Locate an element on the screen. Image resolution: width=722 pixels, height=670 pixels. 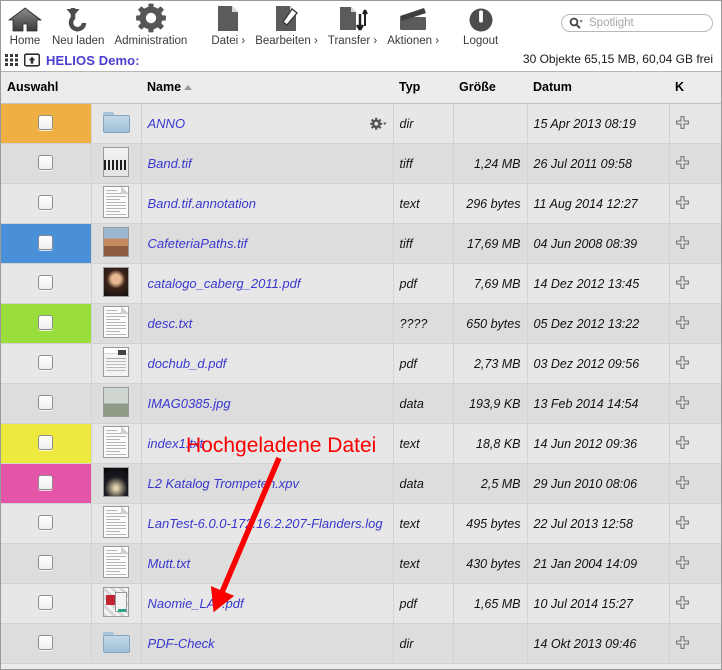
column-header-size: Größe is located at coordinates (490, 88).